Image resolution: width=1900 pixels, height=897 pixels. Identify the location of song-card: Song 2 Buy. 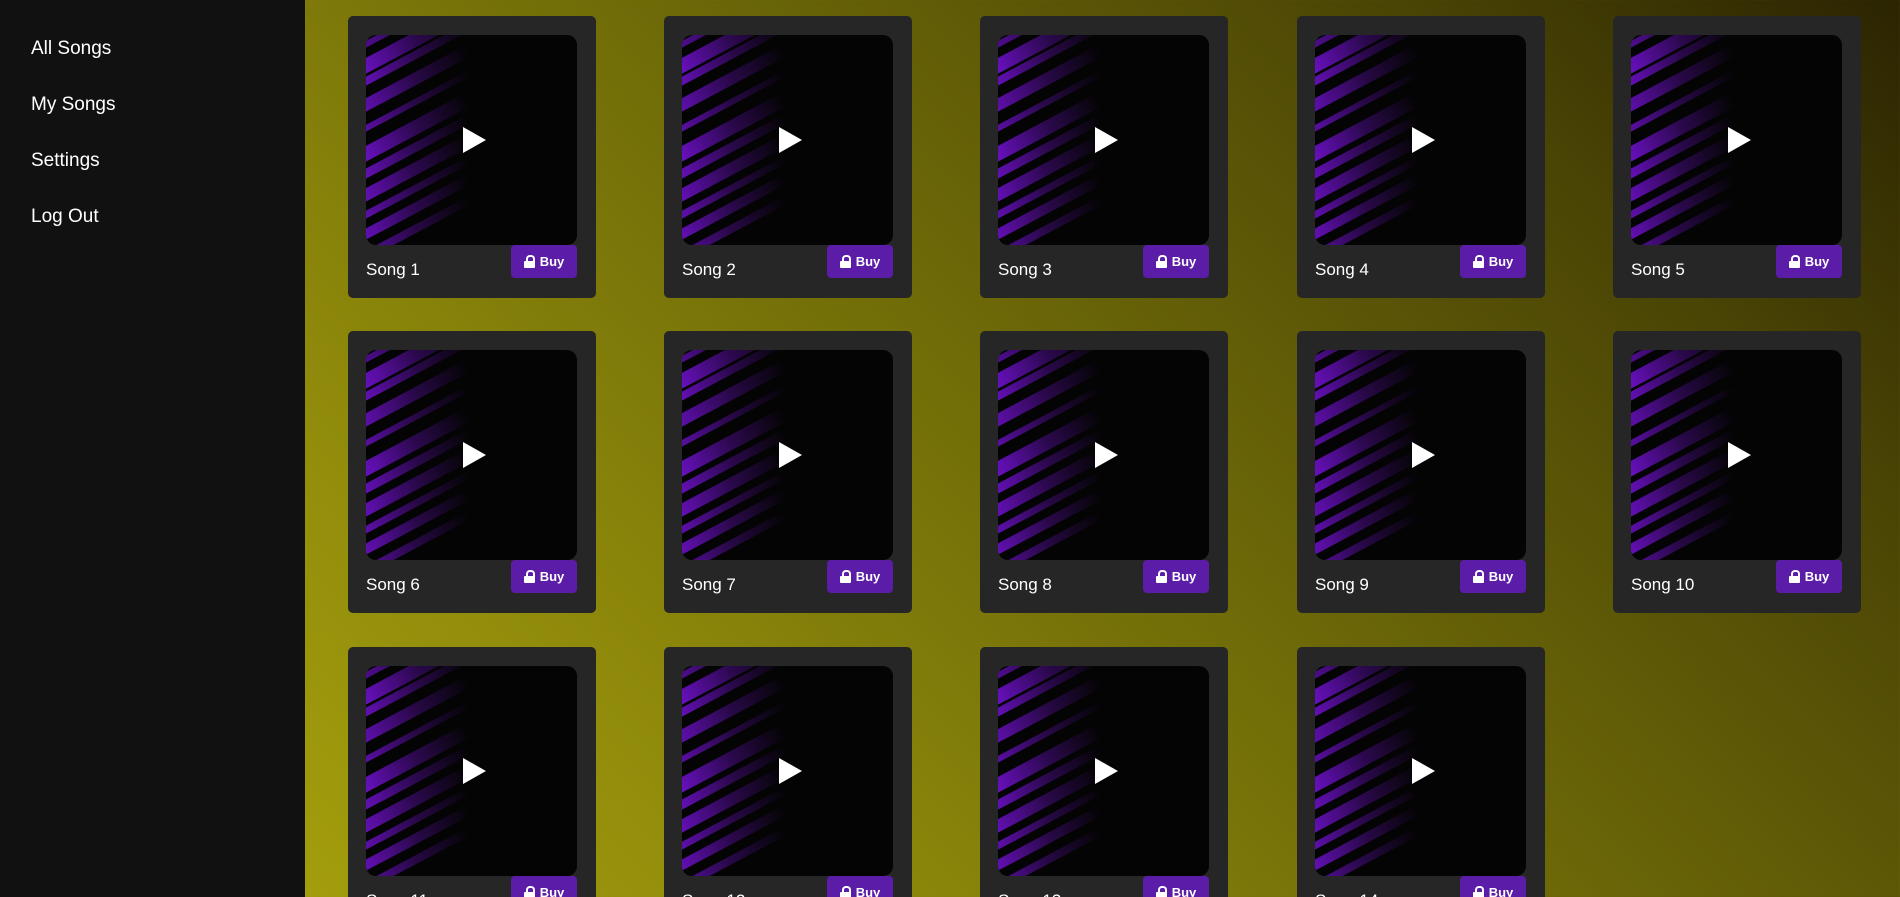
(788, 157).